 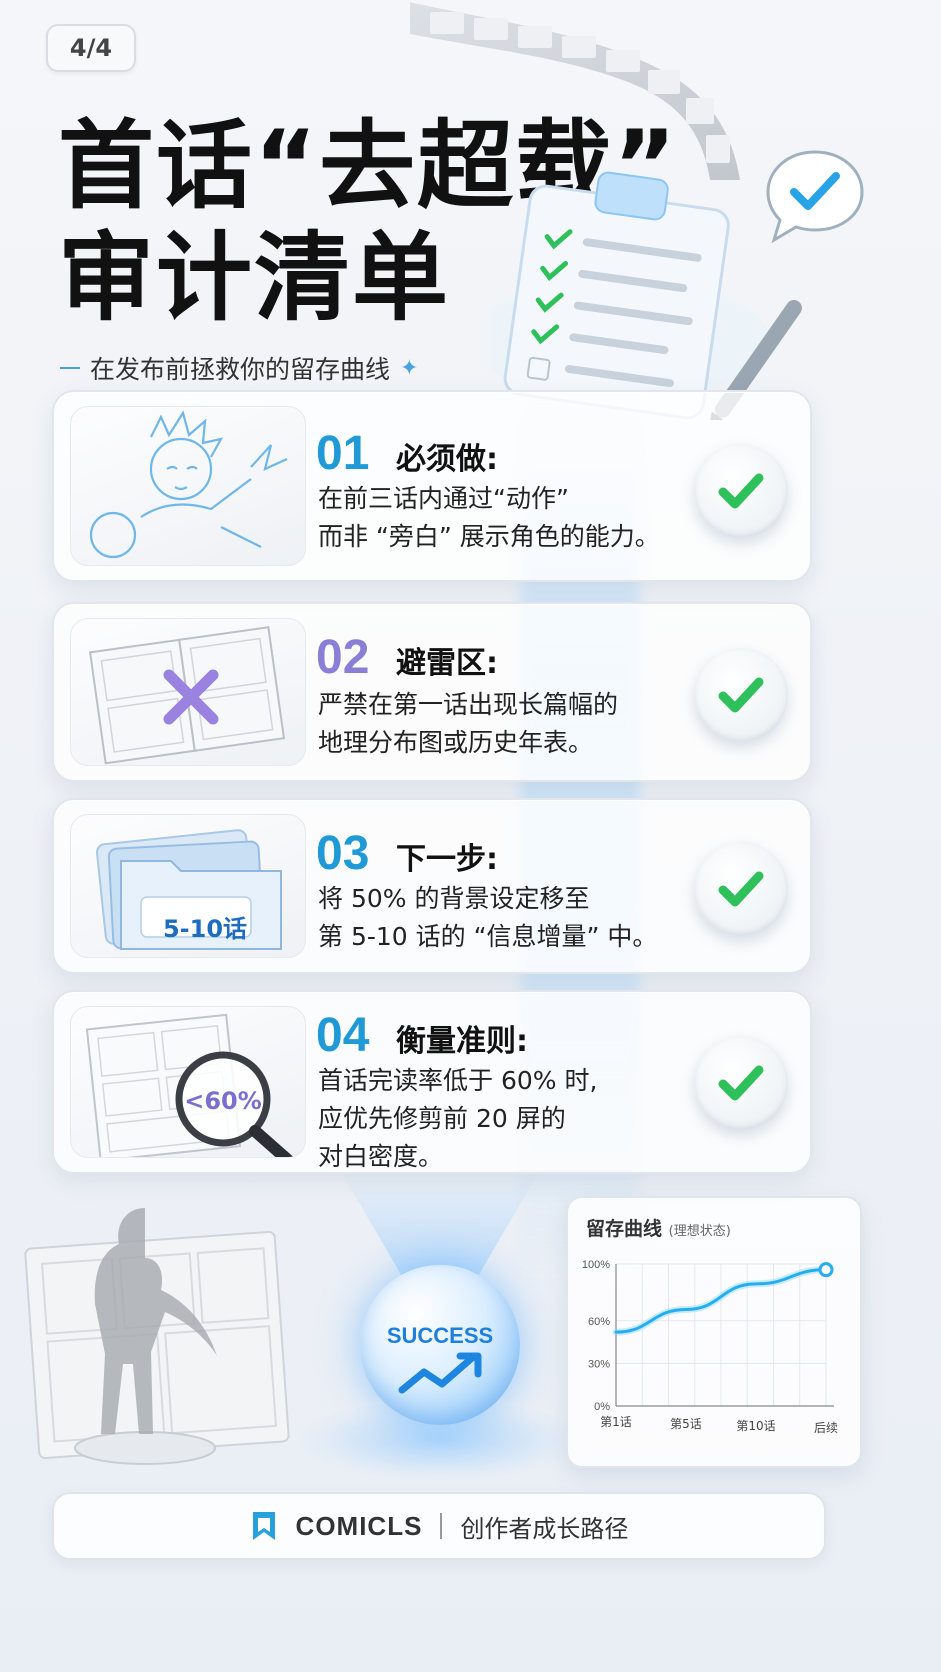 I want to click on acrylic-figure-illustration, so click(x=157, y=1336).